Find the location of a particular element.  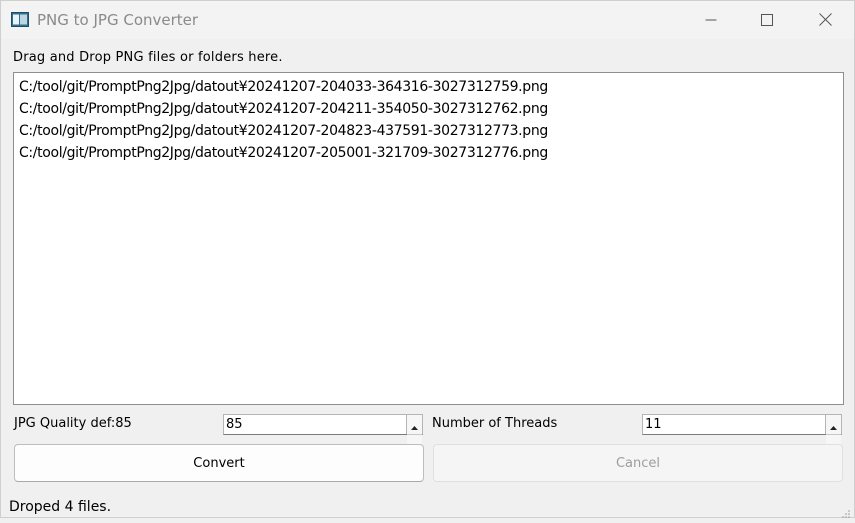

threads-value: 11 is located at coordinates (653, 424).